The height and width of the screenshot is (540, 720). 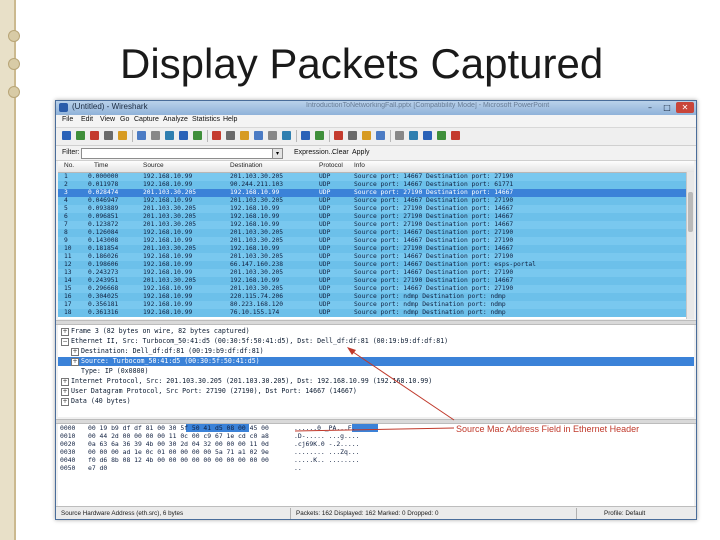 What do you see at coordinates (177, 153) in the screenshot?
I see `filter-input` at bounding box center [177, 153].